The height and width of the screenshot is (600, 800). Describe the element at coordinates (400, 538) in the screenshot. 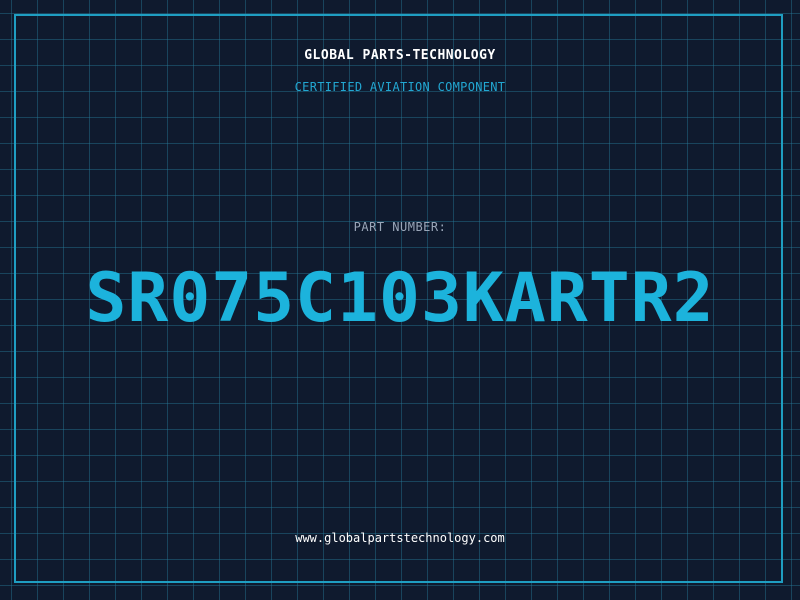

I see `website-url: www.globalpartstechnology.com` at that location.